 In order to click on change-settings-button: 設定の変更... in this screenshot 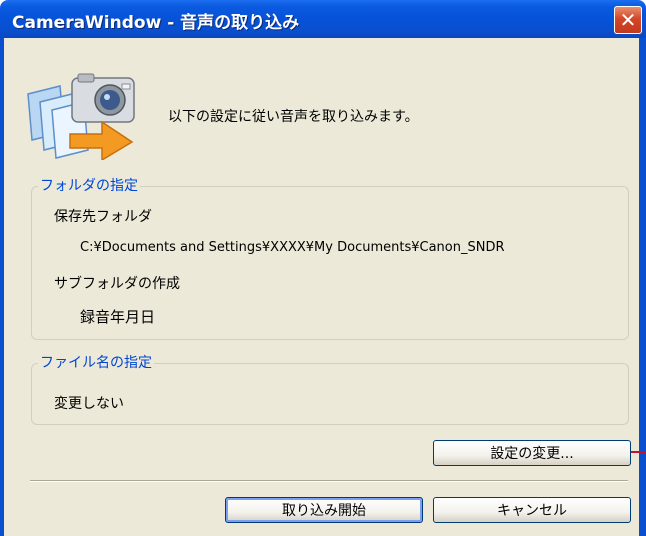, I will do `click(532, 453)`.